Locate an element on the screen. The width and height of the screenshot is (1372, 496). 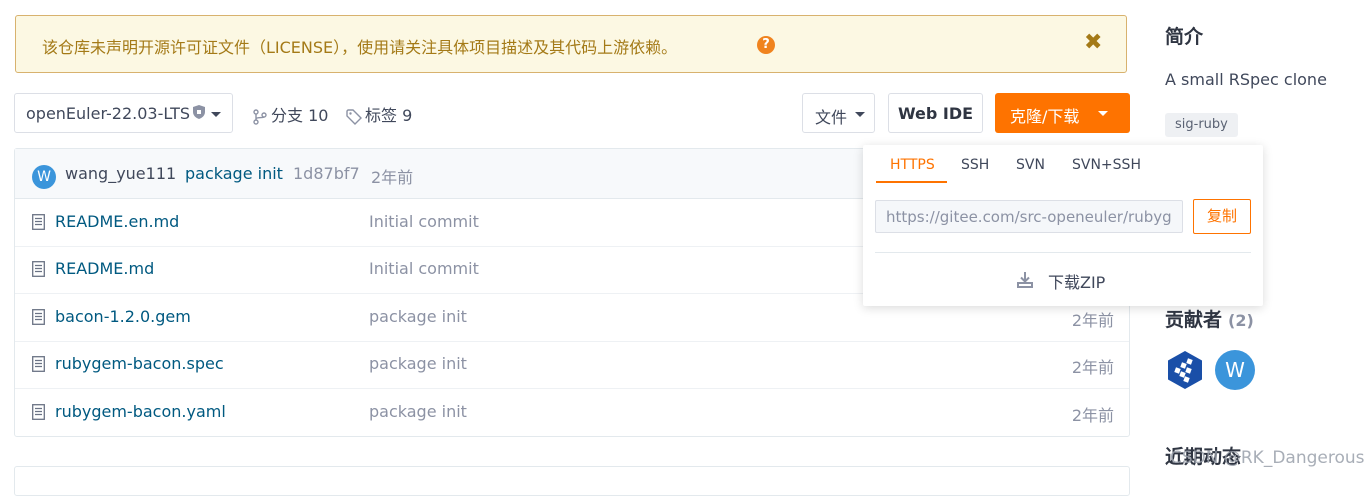
tab-ssh: SSH is located at coordinates (975, 165).